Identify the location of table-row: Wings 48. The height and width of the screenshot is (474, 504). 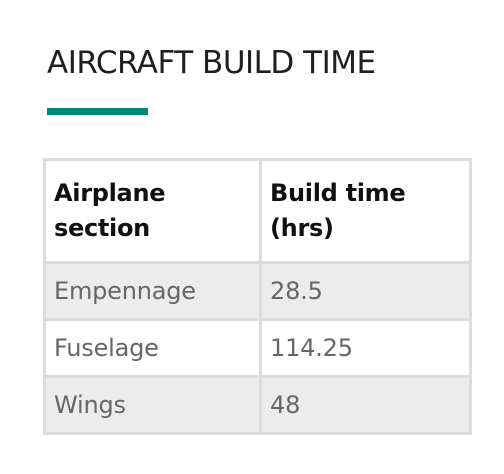
(257, 405).